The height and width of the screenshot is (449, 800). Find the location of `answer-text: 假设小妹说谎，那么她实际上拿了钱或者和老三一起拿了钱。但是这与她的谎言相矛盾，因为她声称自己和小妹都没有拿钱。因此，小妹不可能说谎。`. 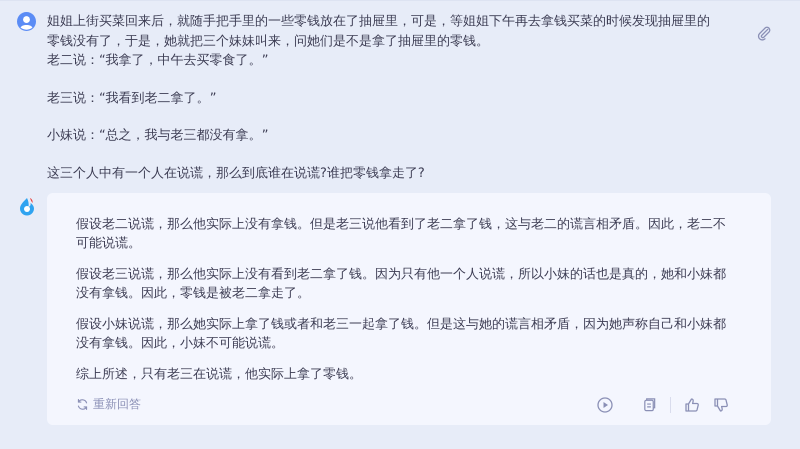

answer-text: 假设小妹说谎，那么她实际上拿了钱或者和老三一起拿了钱。但是这与她的谎言相矛盾，因为她声称自己和小妹都没有拿钱。因此，小妹不可能说谎。 is located at coordinates (401, 334).